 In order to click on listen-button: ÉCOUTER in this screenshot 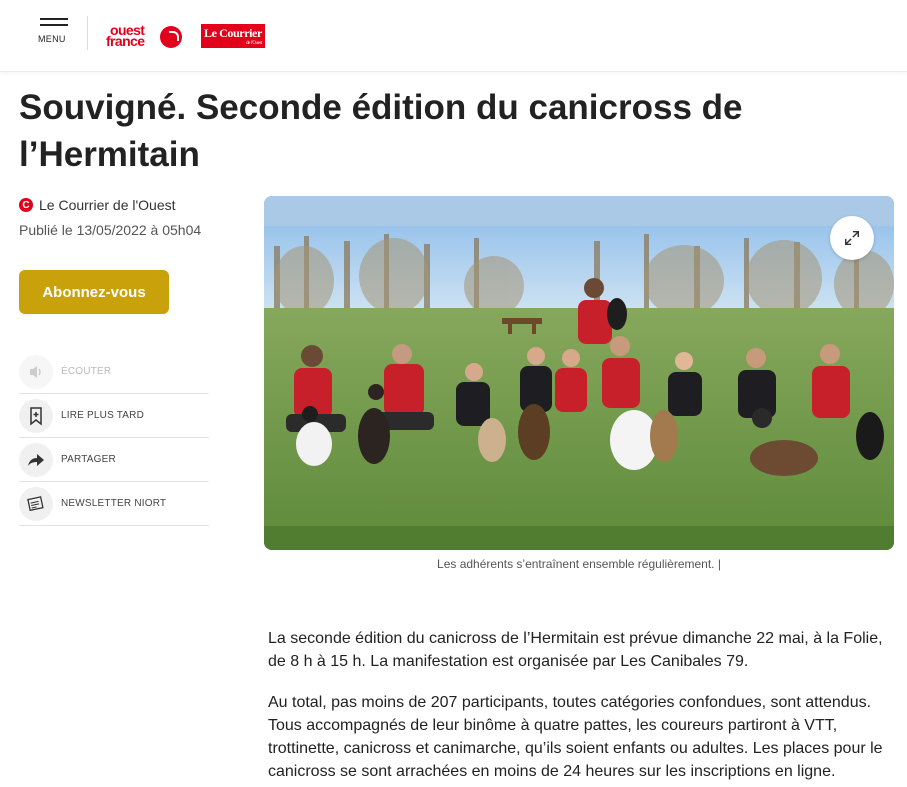, I will do `click(114, 372)`.